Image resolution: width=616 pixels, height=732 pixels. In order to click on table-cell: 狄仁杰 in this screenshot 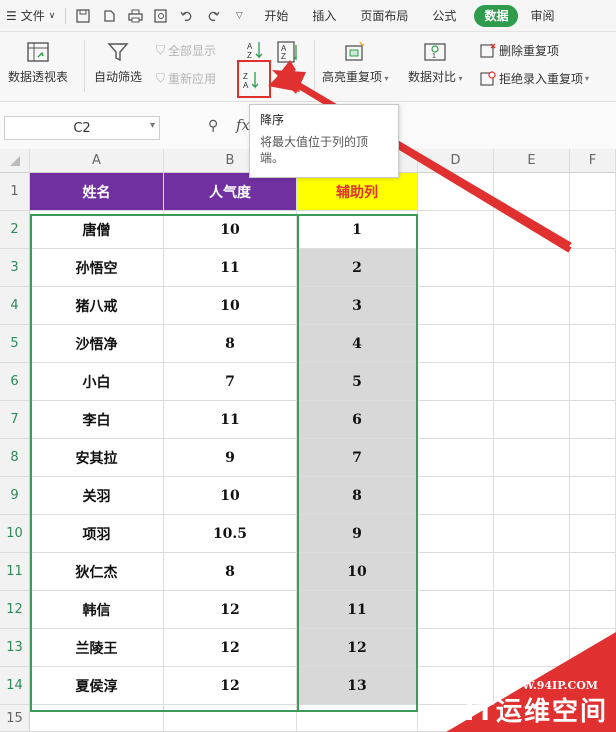, I will do `click(97, 572)`.